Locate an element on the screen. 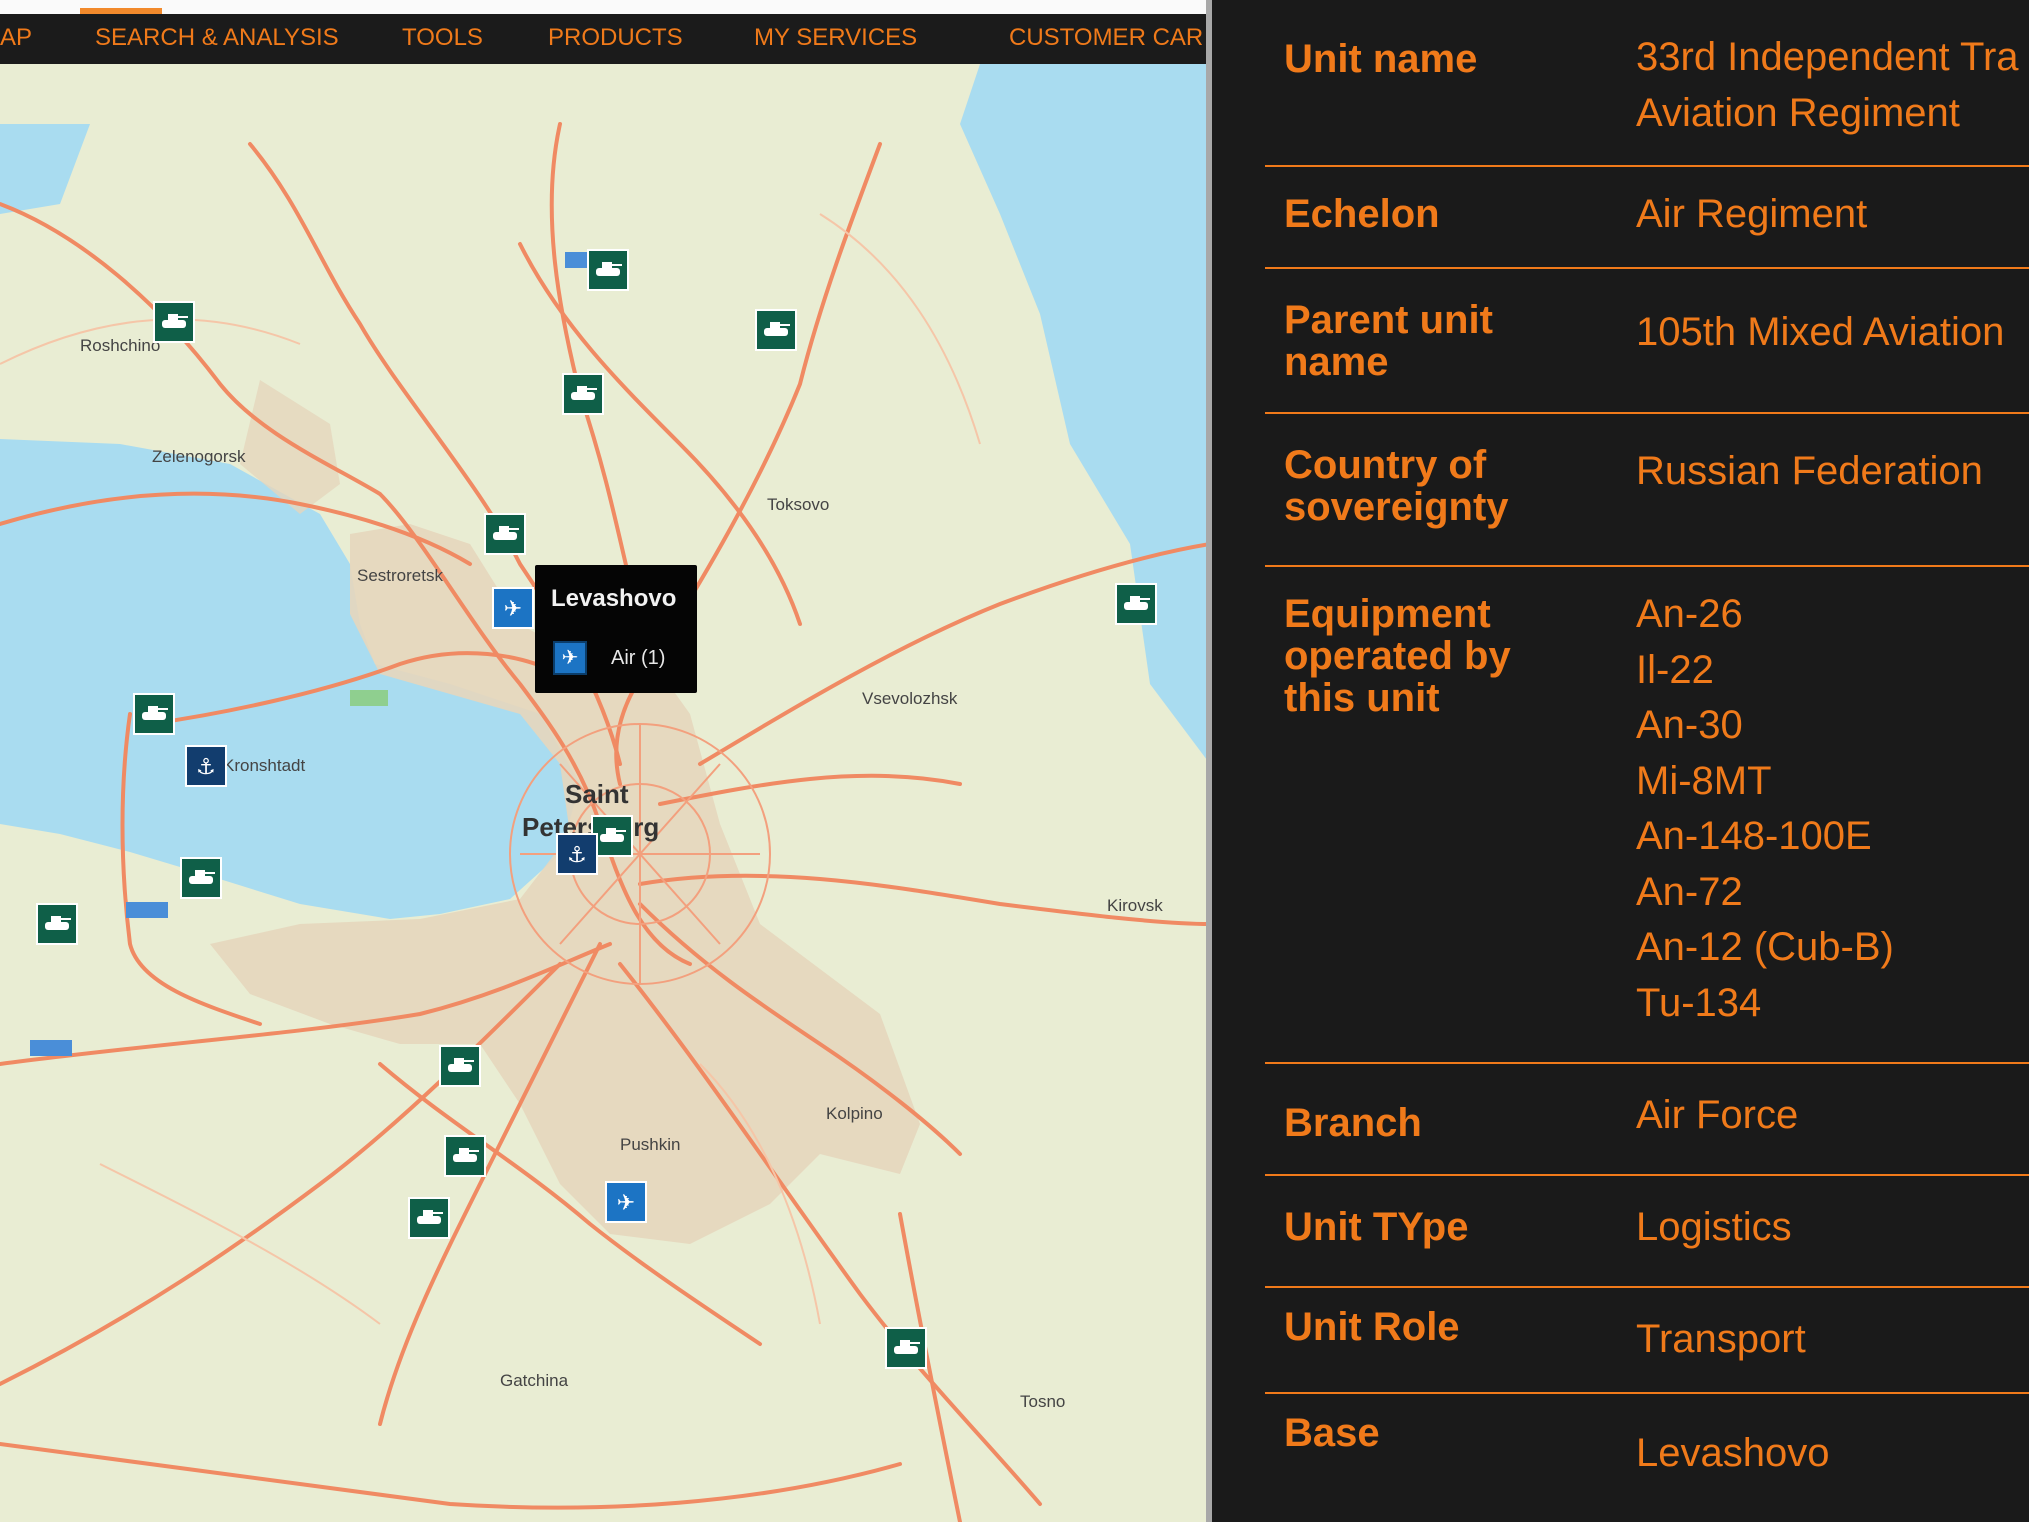 The height and width of the screenshot is (1522, 2029). place-tosno: Tosno is located at coordinates (1042, 1401).